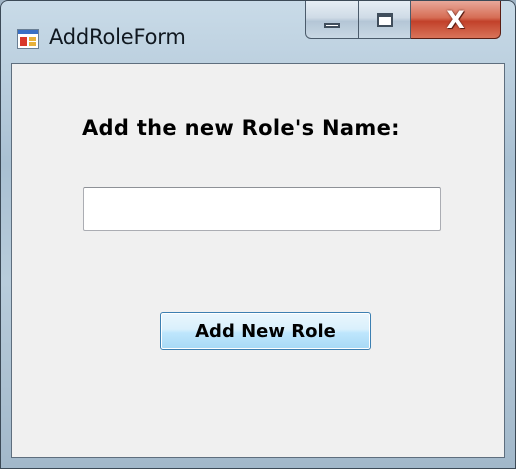 This screenshot has width=516, height=469. Describe the element at coordinates (332, 25) in the screenshot. I see `minimize-icon` at that location.